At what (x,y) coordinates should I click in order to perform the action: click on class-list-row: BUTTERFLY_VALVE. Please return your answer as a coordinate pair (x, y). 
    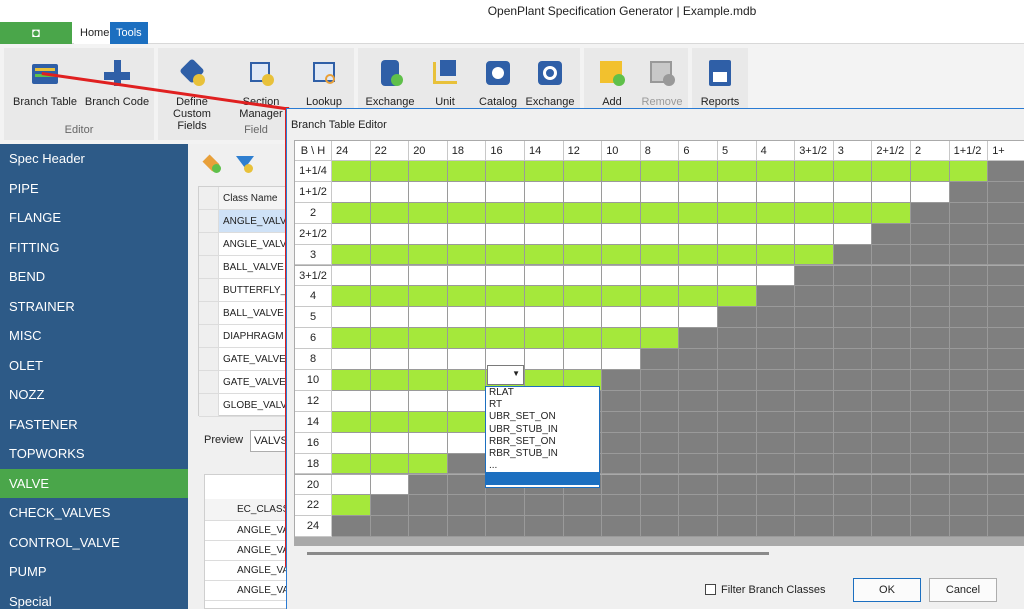
    Looking at the image, I should click on (244, 290).